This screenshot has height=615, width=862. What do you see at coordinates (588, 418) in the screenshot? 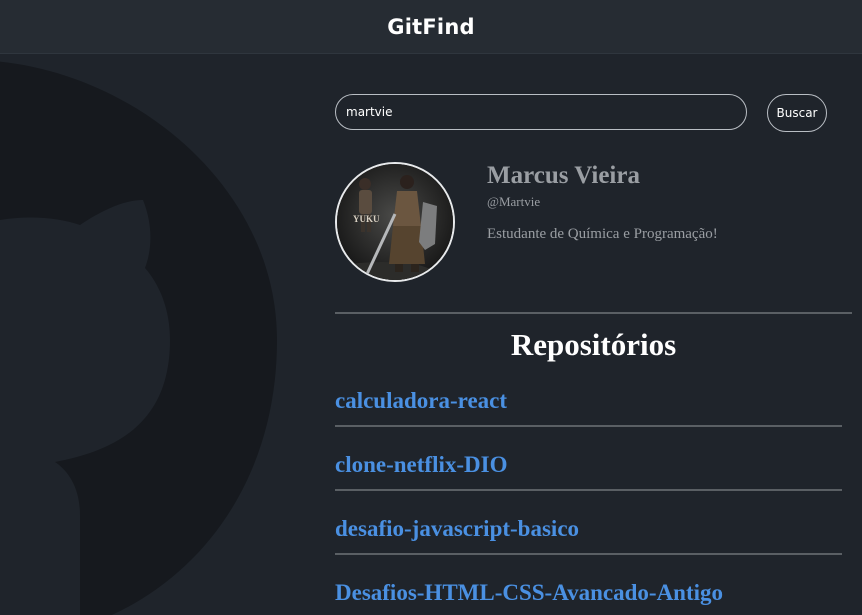
I see `repository-item: calculadora-react` at bounding box center [588, 418].